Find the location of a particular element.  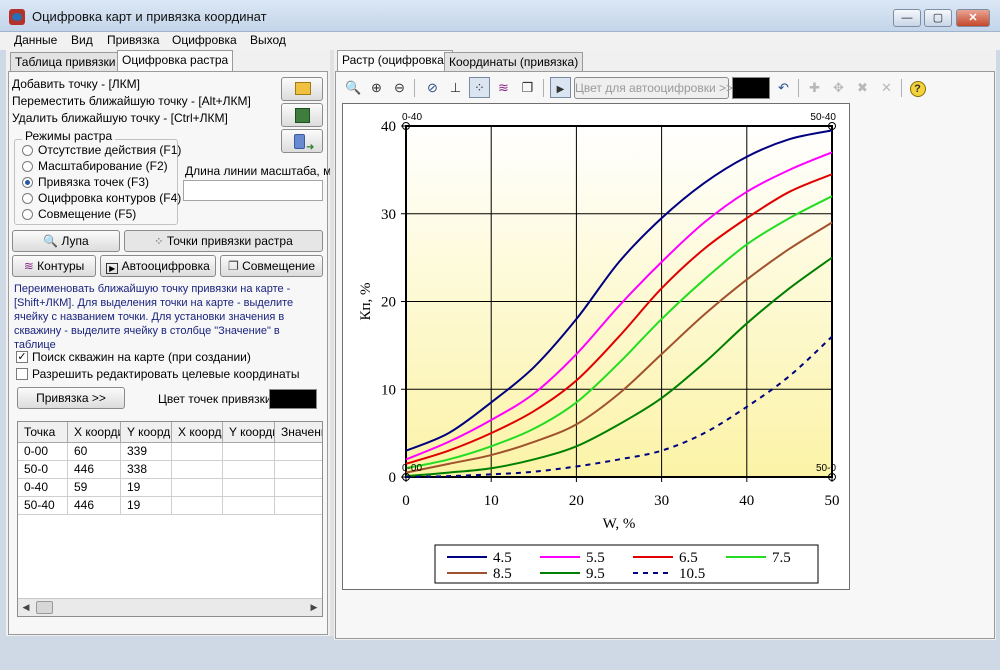

table-cell: 0-00 is located at coordinates (43, 452).